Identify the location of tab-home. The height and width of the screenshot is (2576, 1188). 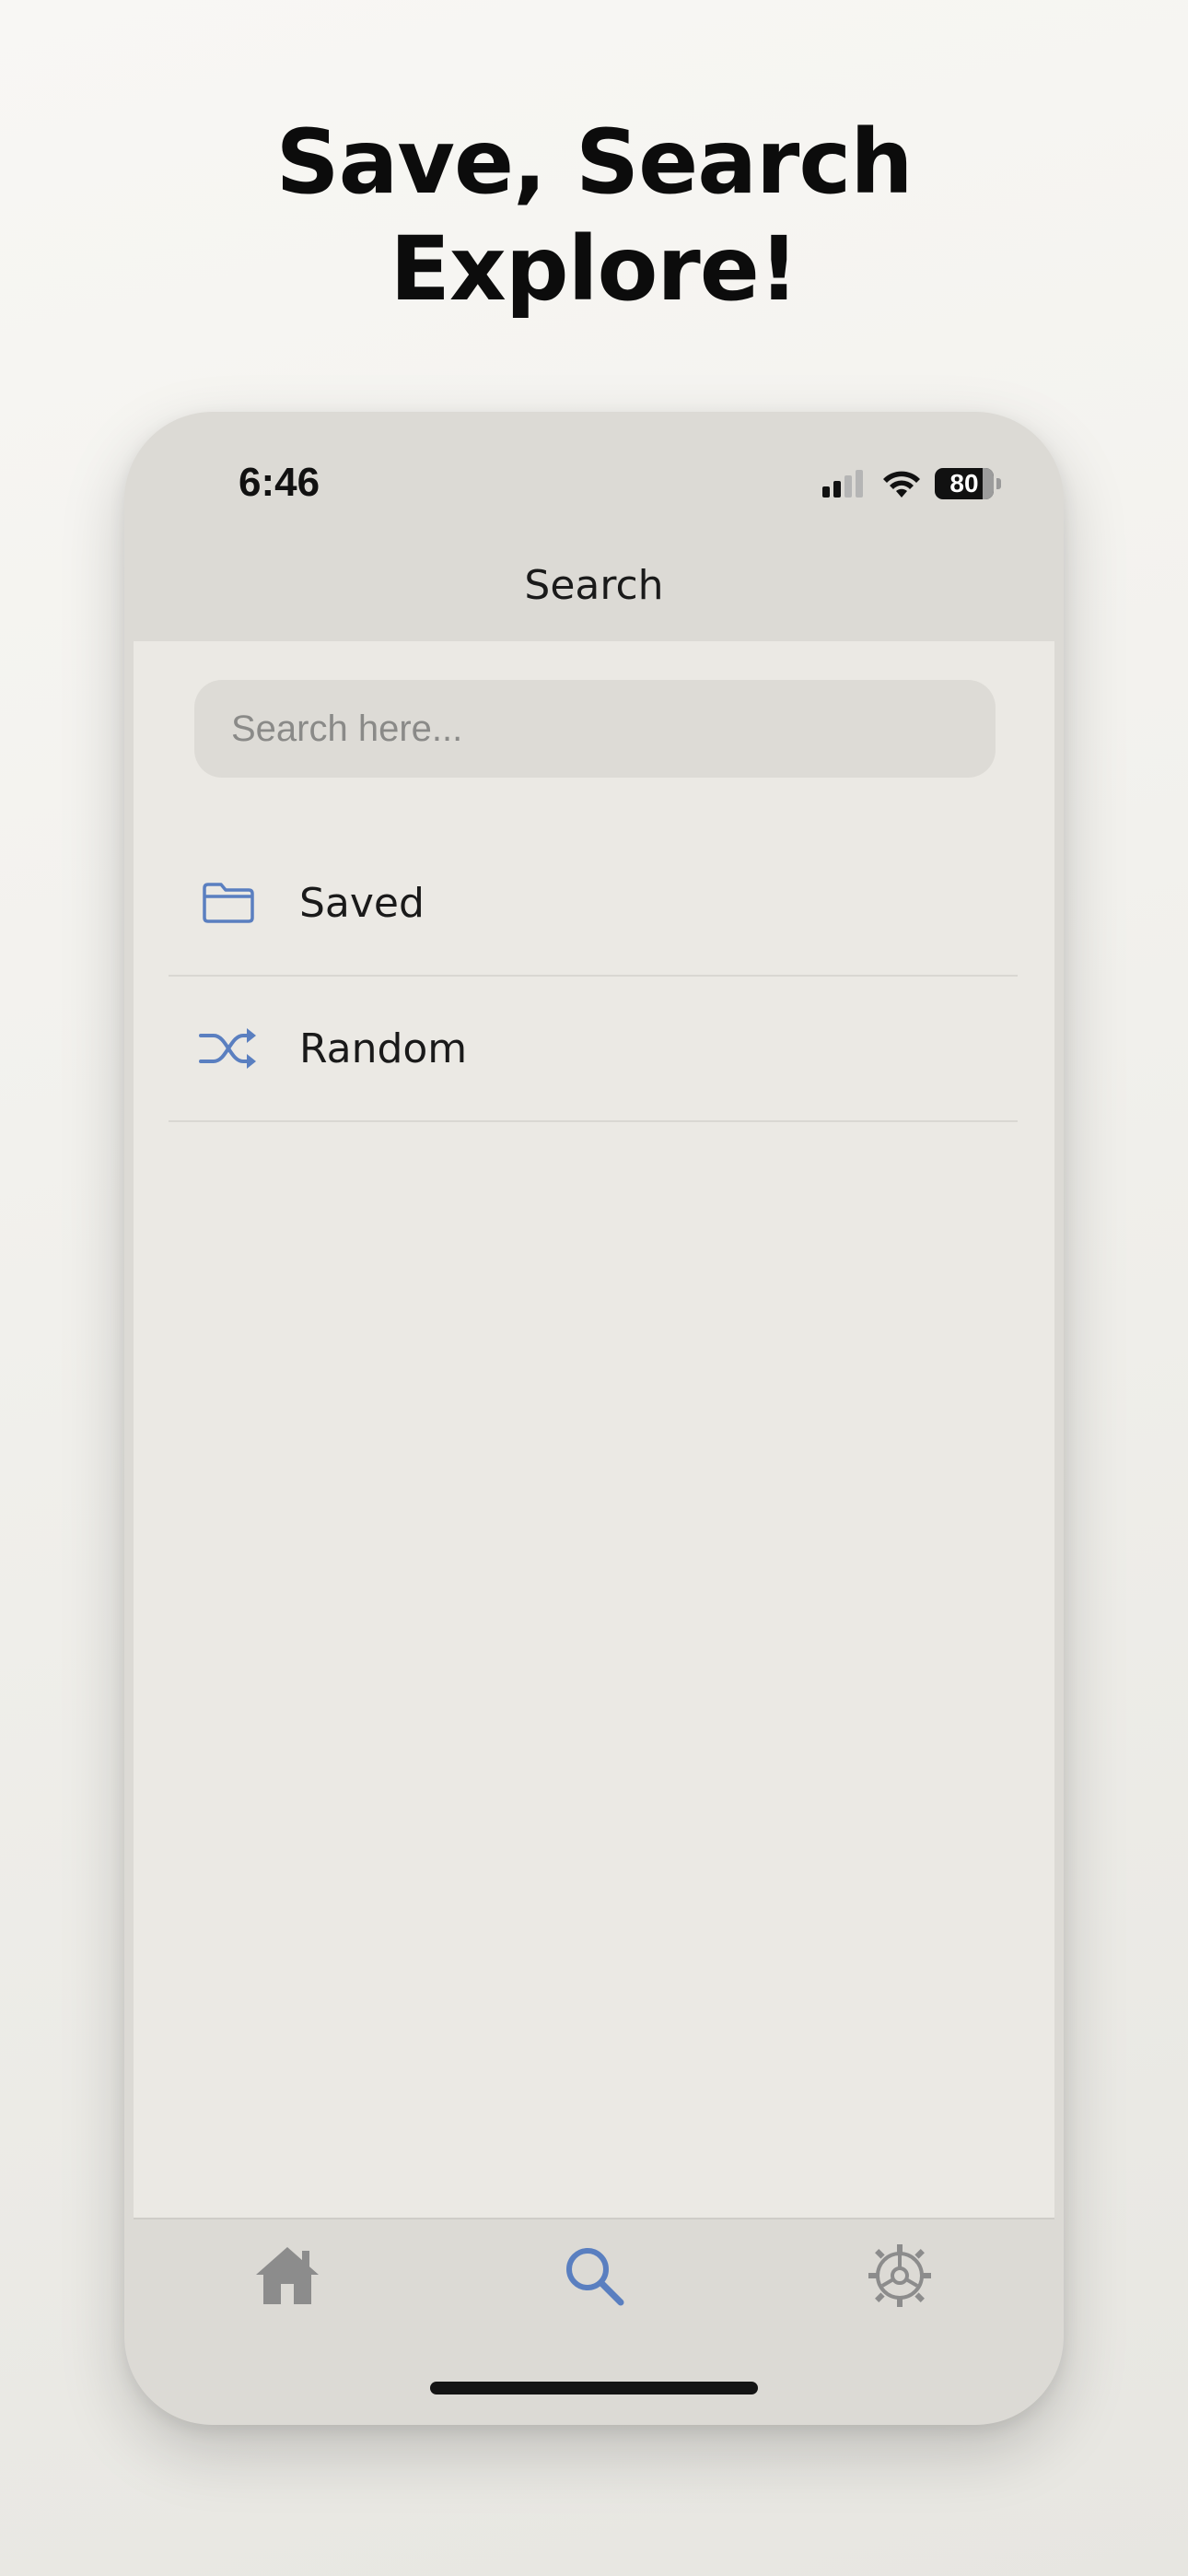
(287, 2275).